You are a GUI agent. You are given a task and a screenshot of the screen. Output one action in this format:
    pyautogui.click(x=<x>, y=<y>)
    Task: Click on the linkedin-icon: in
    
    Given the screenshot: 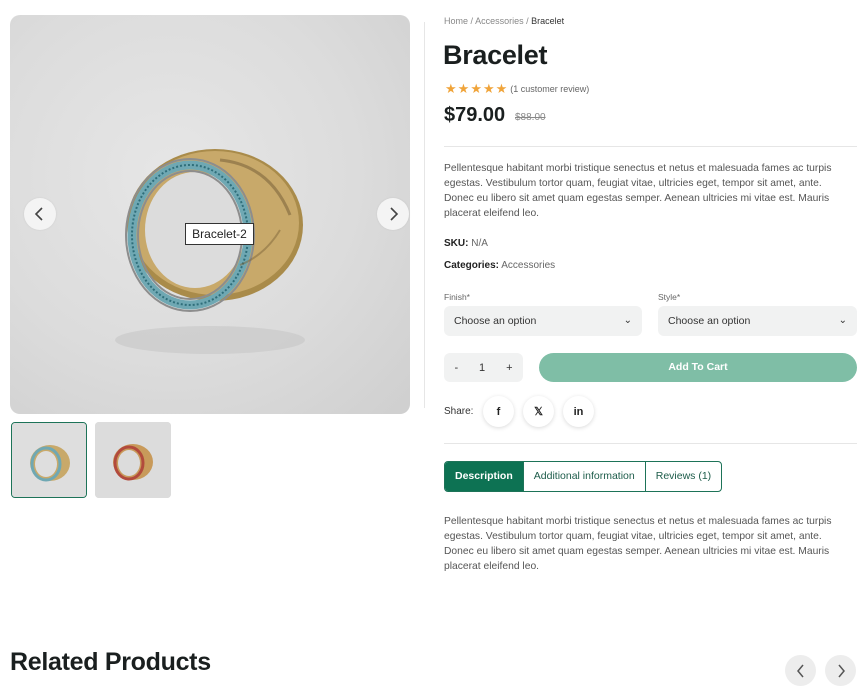 What is the action you would take?
    pyautogui.click(x=578, y=411)
    